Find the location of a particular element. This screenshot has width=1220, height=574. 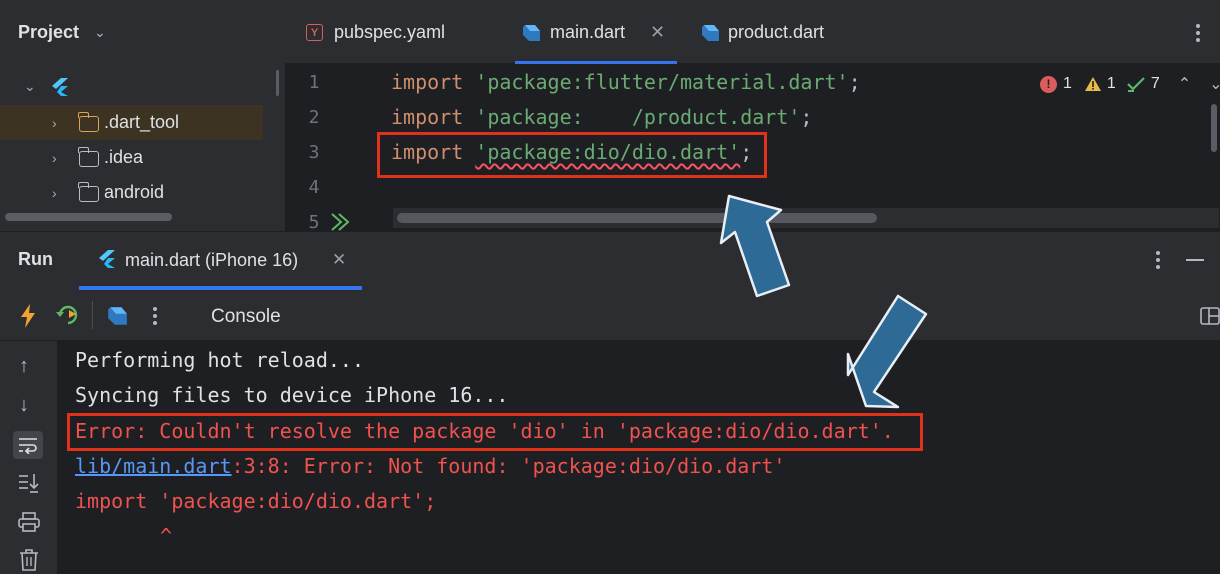

annotation-arrows is located at coordinates (823, 301).